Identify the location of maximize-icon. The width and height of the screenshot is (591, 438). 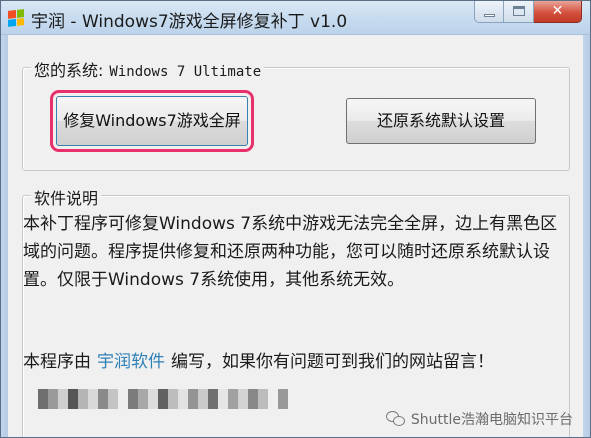
(519, 11).